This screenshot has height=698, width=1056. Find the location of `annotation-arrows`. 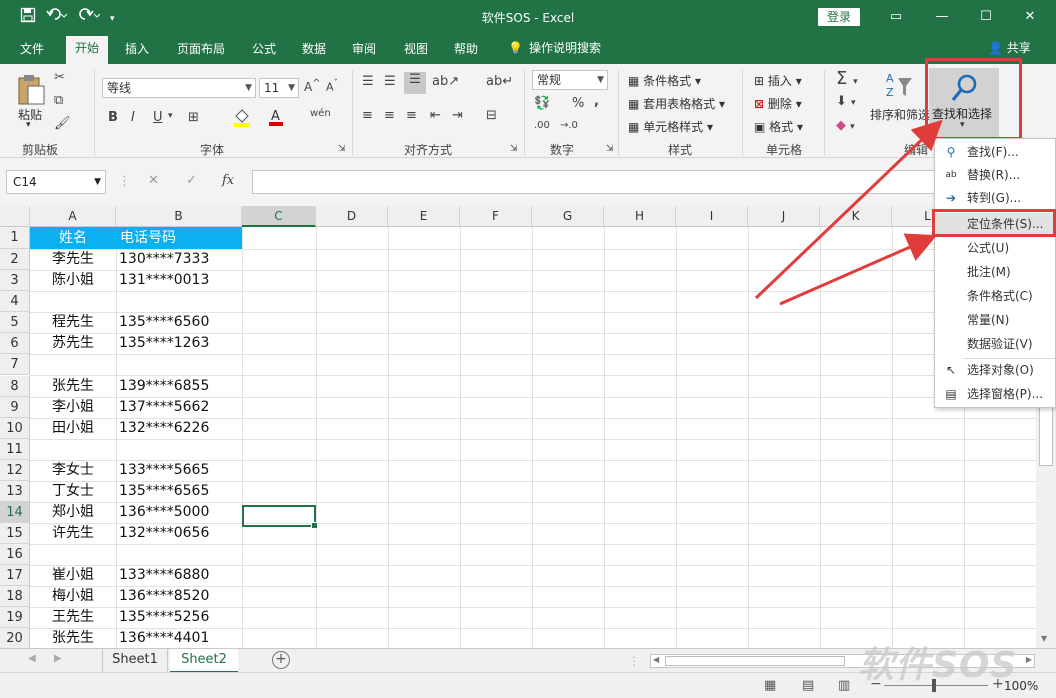

annotation-arrows is located at coordinates (848, 212).